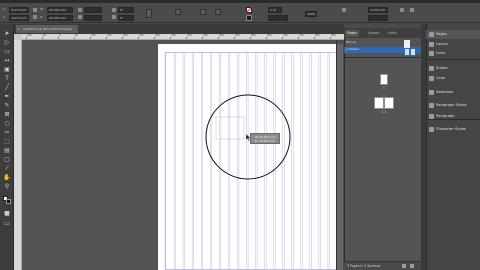 The image size is (480, 270). What do you see at coordinates (7, 88) in the screenshot?
I see `line-tool-icon: ╱` at bounding box center [7, 88].